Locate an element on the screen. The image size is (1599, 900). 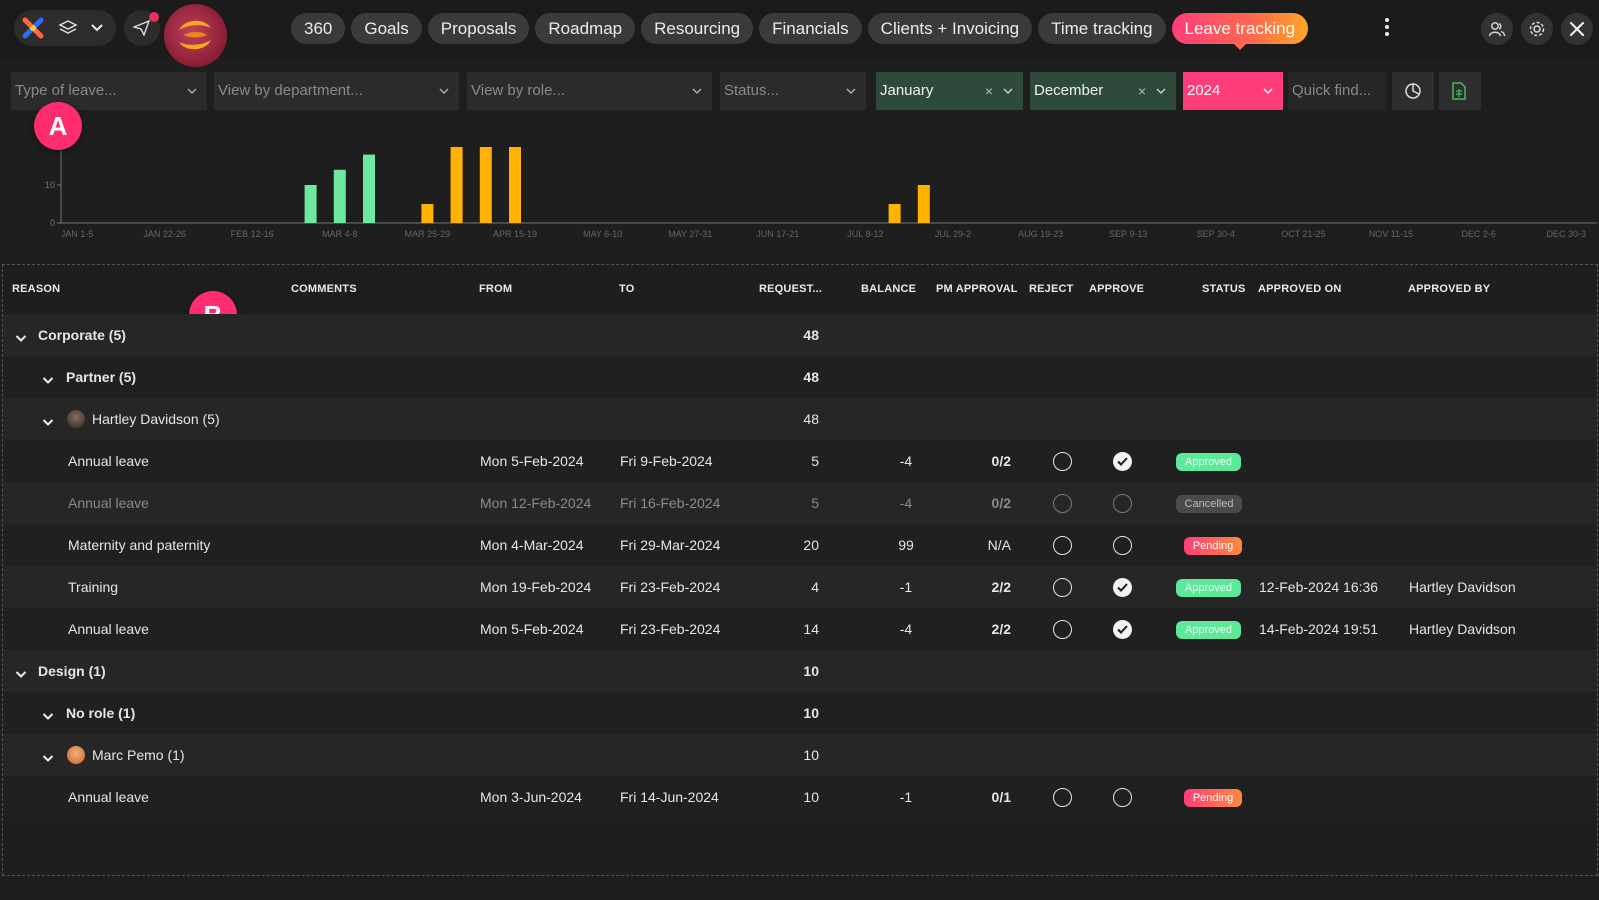
app-switcher is located at coordinates (65, 28).